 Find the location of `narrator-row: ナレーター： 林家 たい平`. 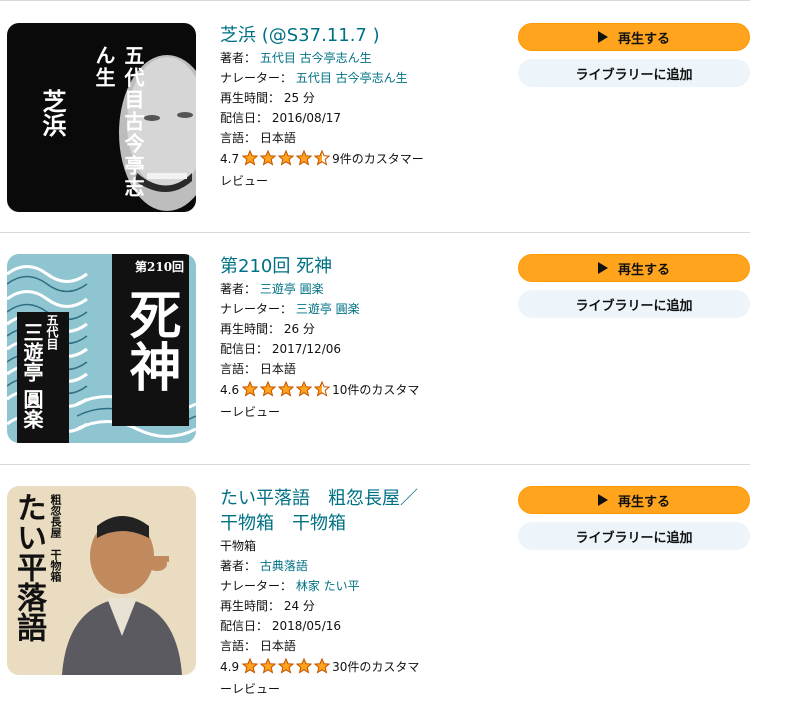

narrator-row: ナレーター： 林家 たい平 is located at coordinates (365, 586).